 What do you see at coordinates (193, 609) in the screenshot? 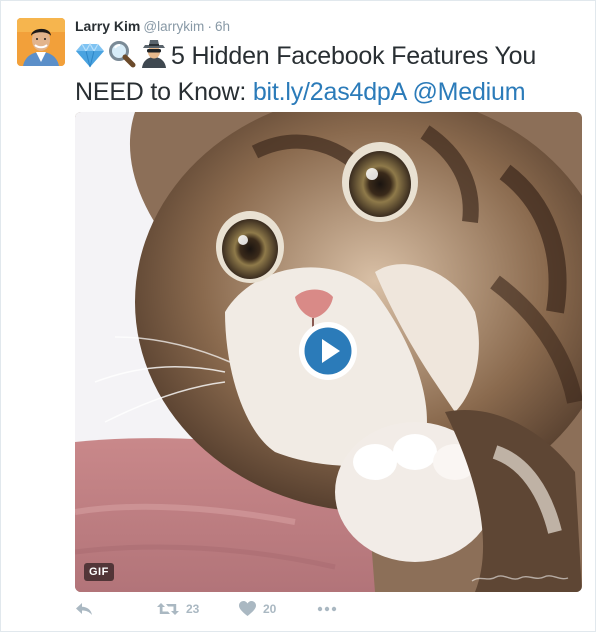
I see `retweet-count: 23` at bounding box center [193, 609].